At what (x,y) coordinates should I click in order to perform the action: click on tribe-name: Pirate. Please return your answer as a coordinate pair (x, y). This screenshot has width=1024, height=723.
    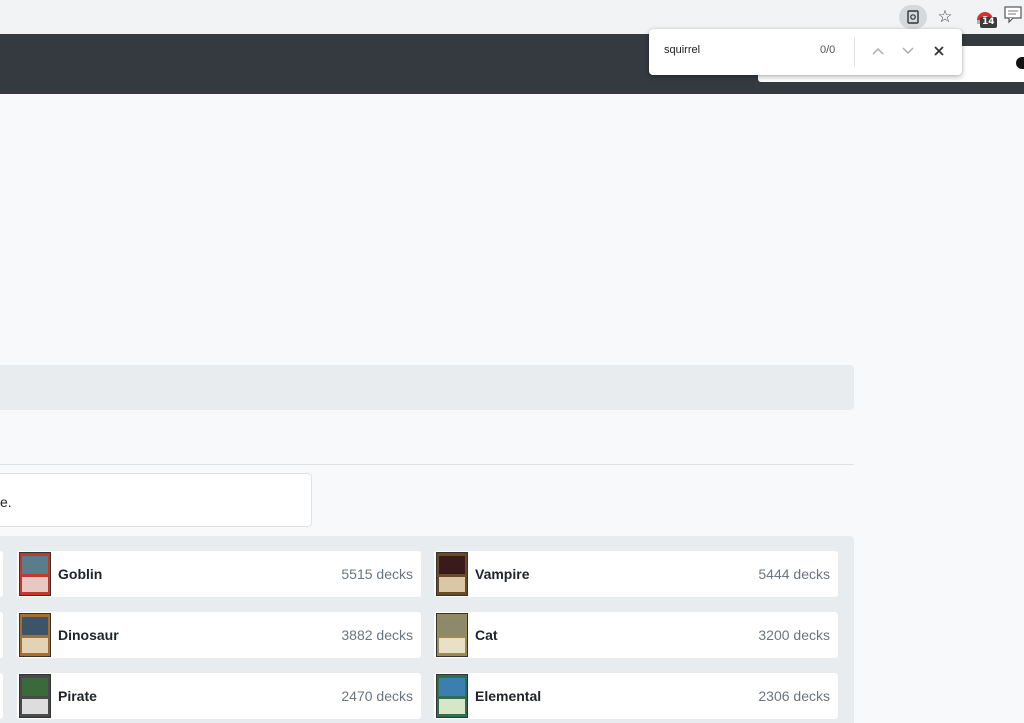
    Looking at the image, I should click on (77, 696).